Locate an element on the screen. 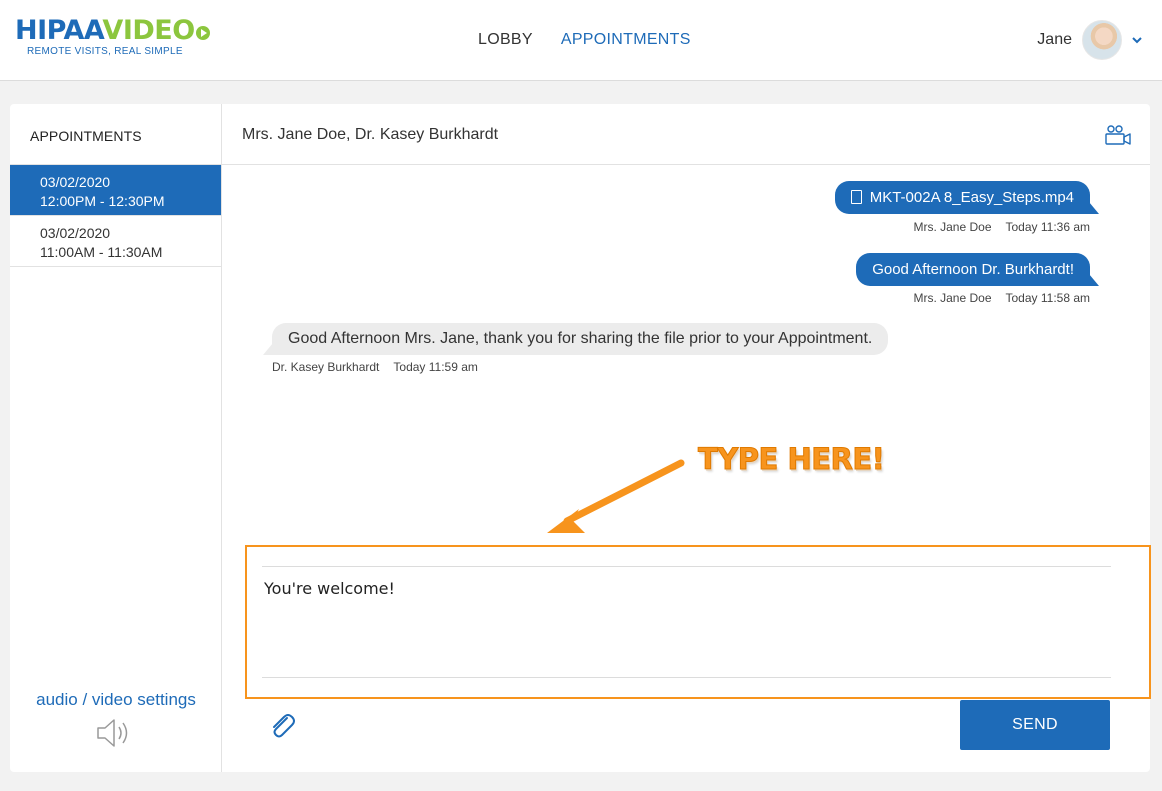  message-meta: Dr. Kasey Burkhardt Today 11:59 am is located at coordinates (375, 367).